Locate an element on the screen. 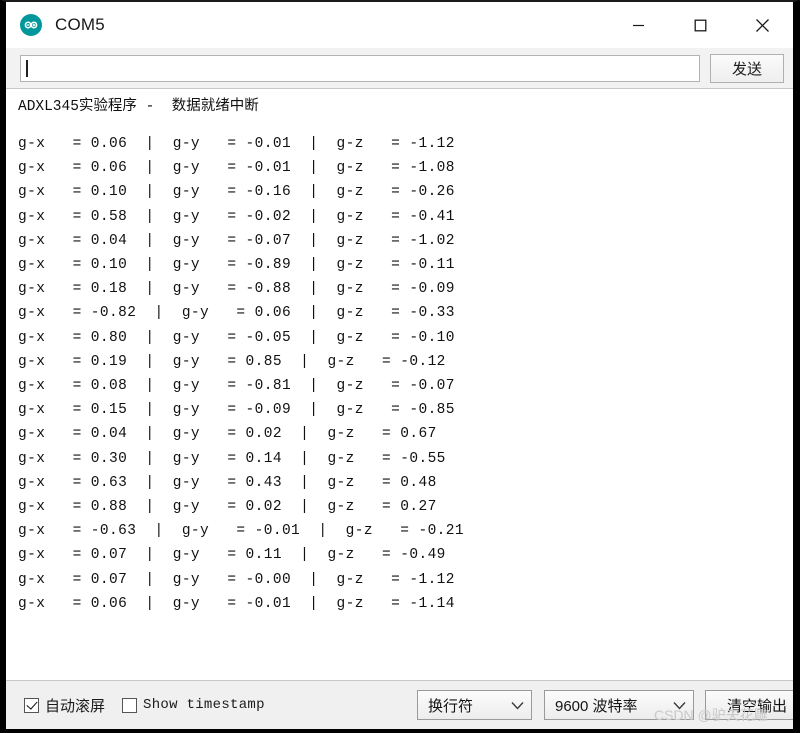 This screenshot has width=800, height=733. status-bar: 自动滚屏 Show timestamp 换行符 9600 波特率 清空输出 is located at coordinates (399, 705).